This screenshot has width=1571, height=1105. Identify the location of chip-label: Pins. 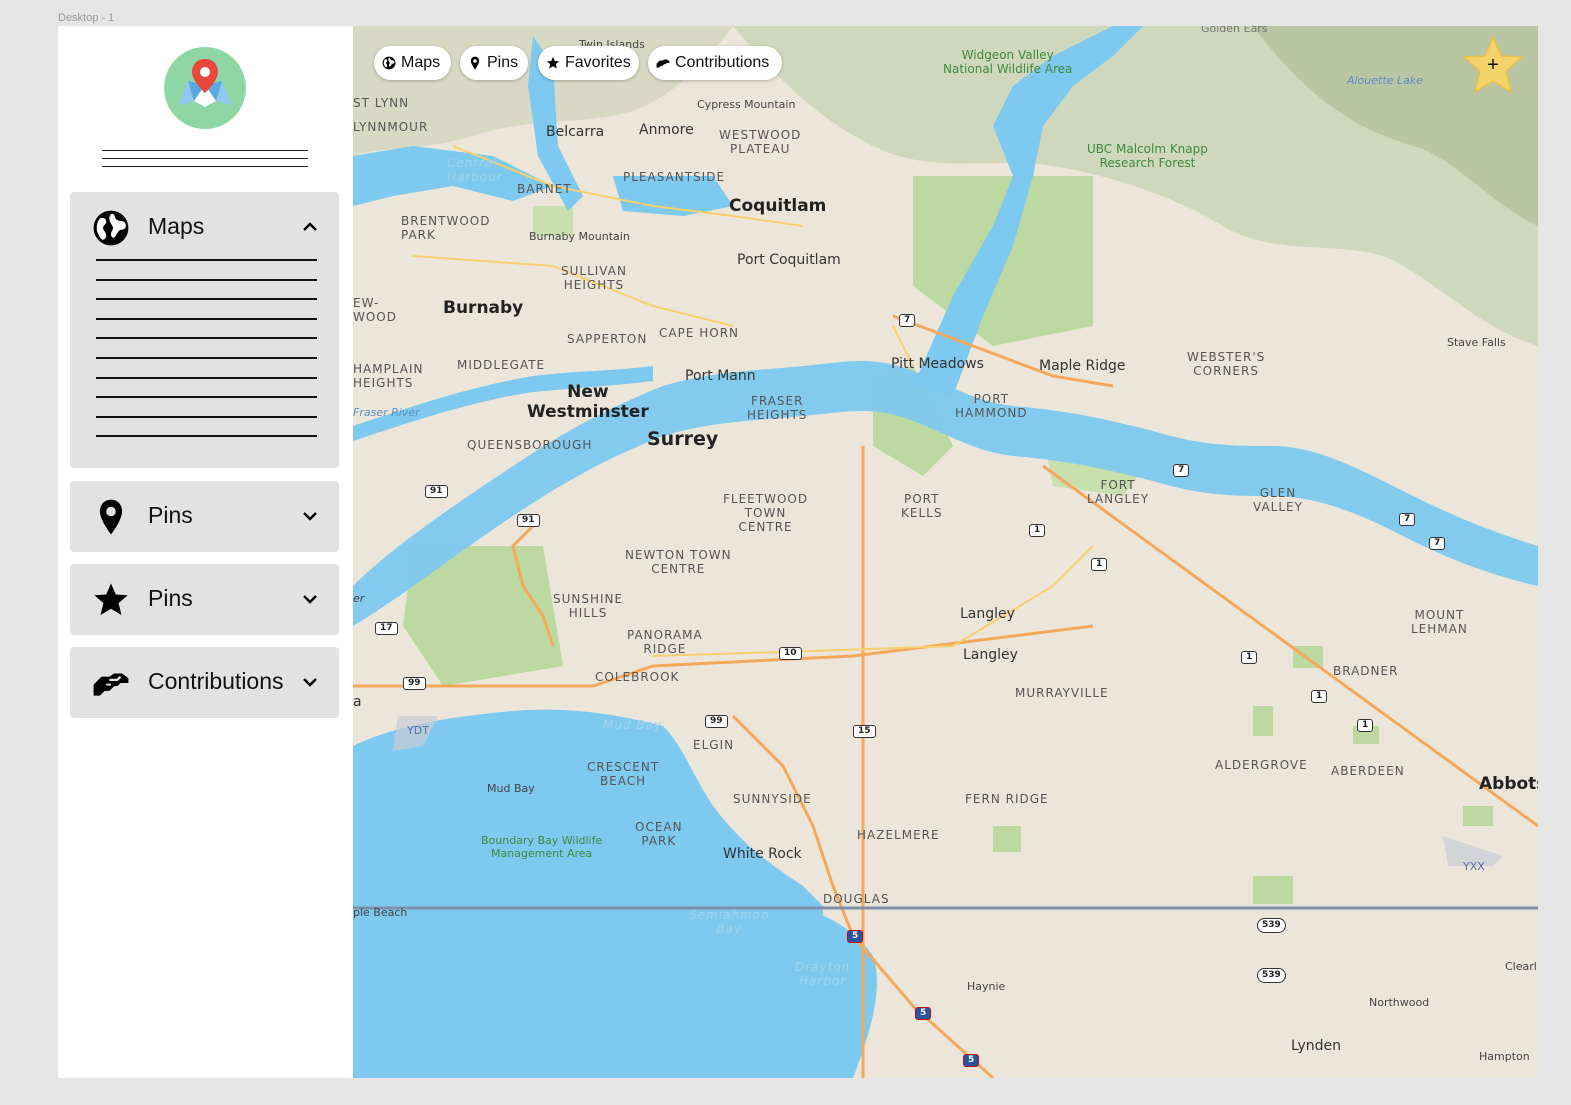
(503, 62).